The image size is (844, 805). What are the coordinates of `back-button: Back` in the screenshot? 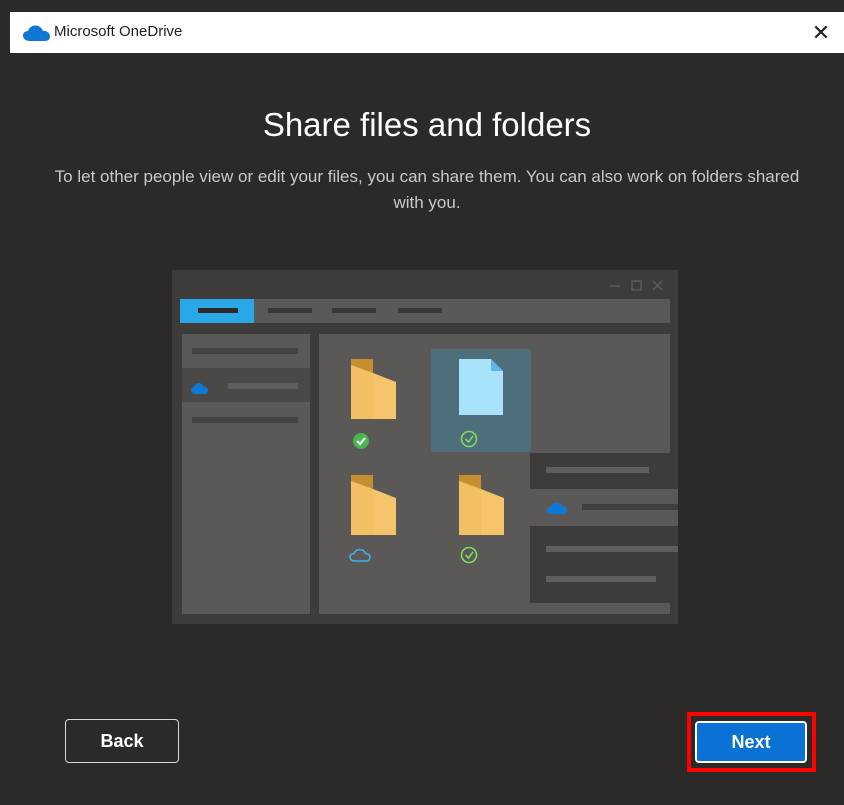 It's located at (122, 741).